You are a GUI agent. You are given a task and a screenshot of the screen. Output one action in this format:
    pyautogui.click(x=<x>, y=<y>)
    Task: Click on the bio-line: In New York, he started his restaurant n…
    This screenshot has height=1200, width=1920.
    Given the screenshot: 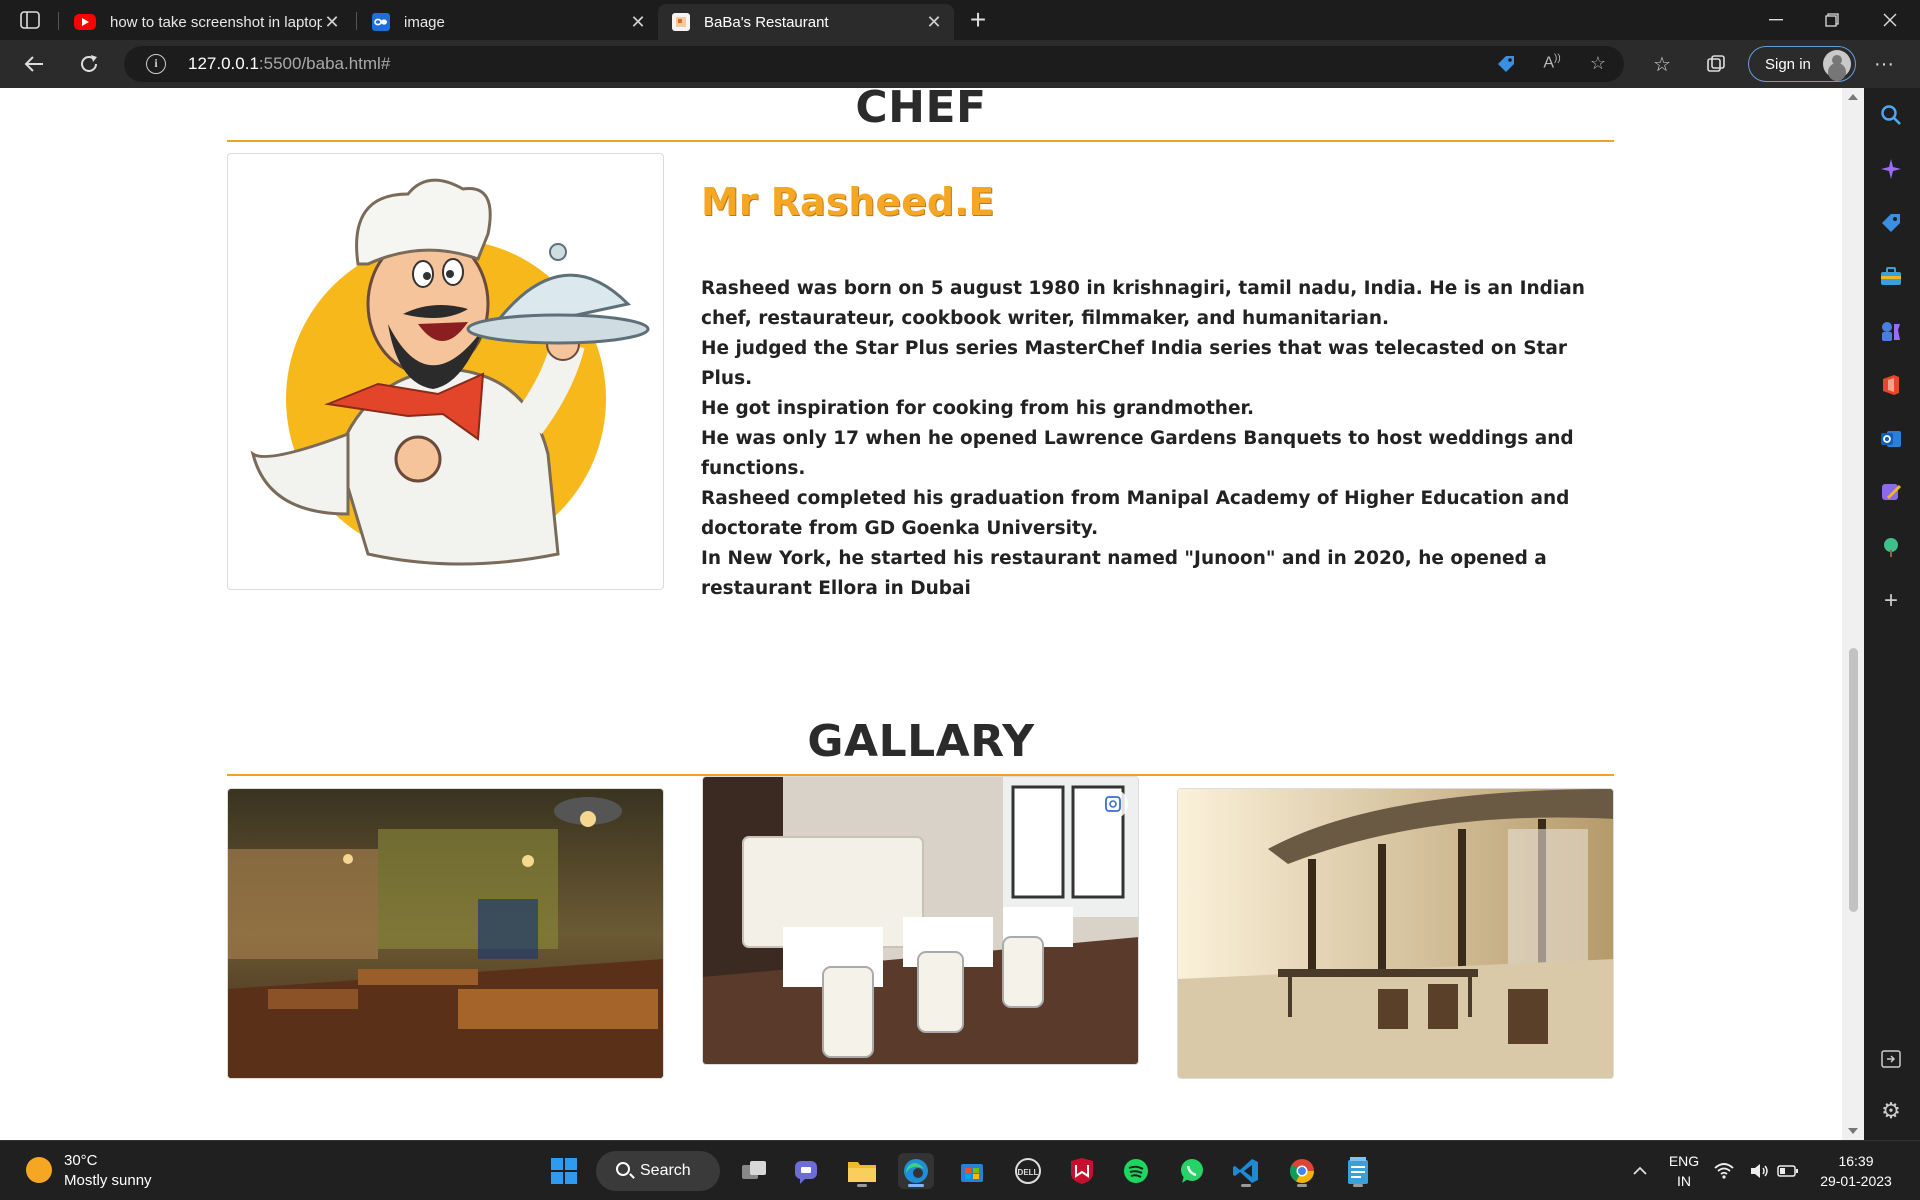 What is the action you would take?
    pyautogui.click(x=1124, y=573)
    